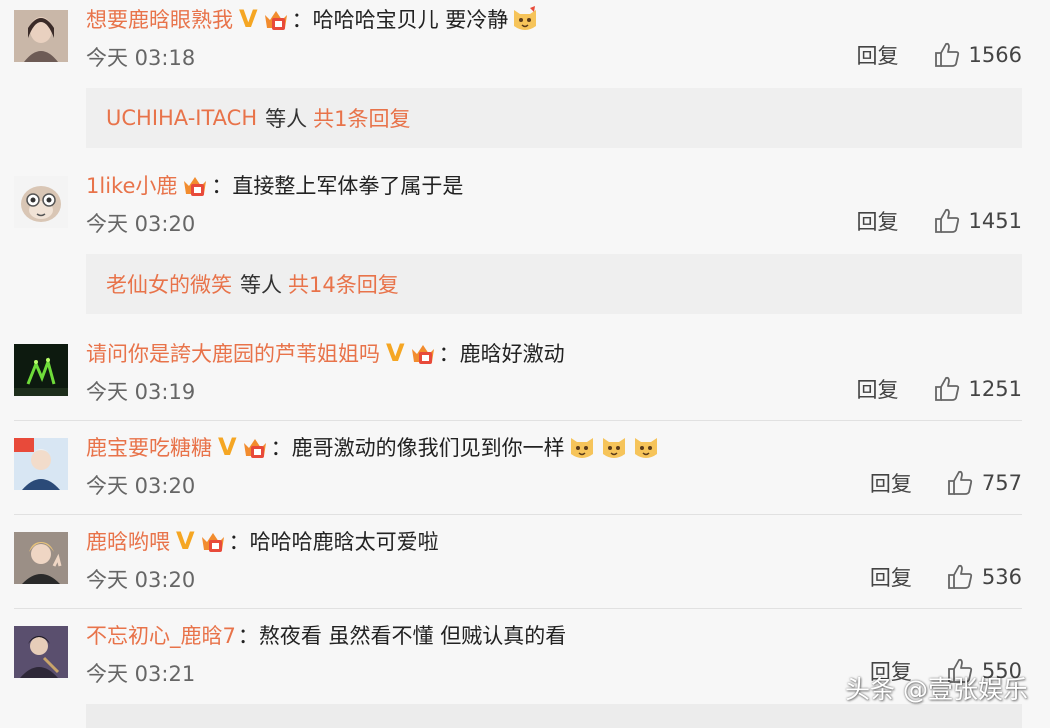 The width and height of the screenshot is (1050, 728). What do you see at coordinates (141, 674) in the screenshot?
I see `comment-time: 今天 03:21` at bounding box center [141, 674].